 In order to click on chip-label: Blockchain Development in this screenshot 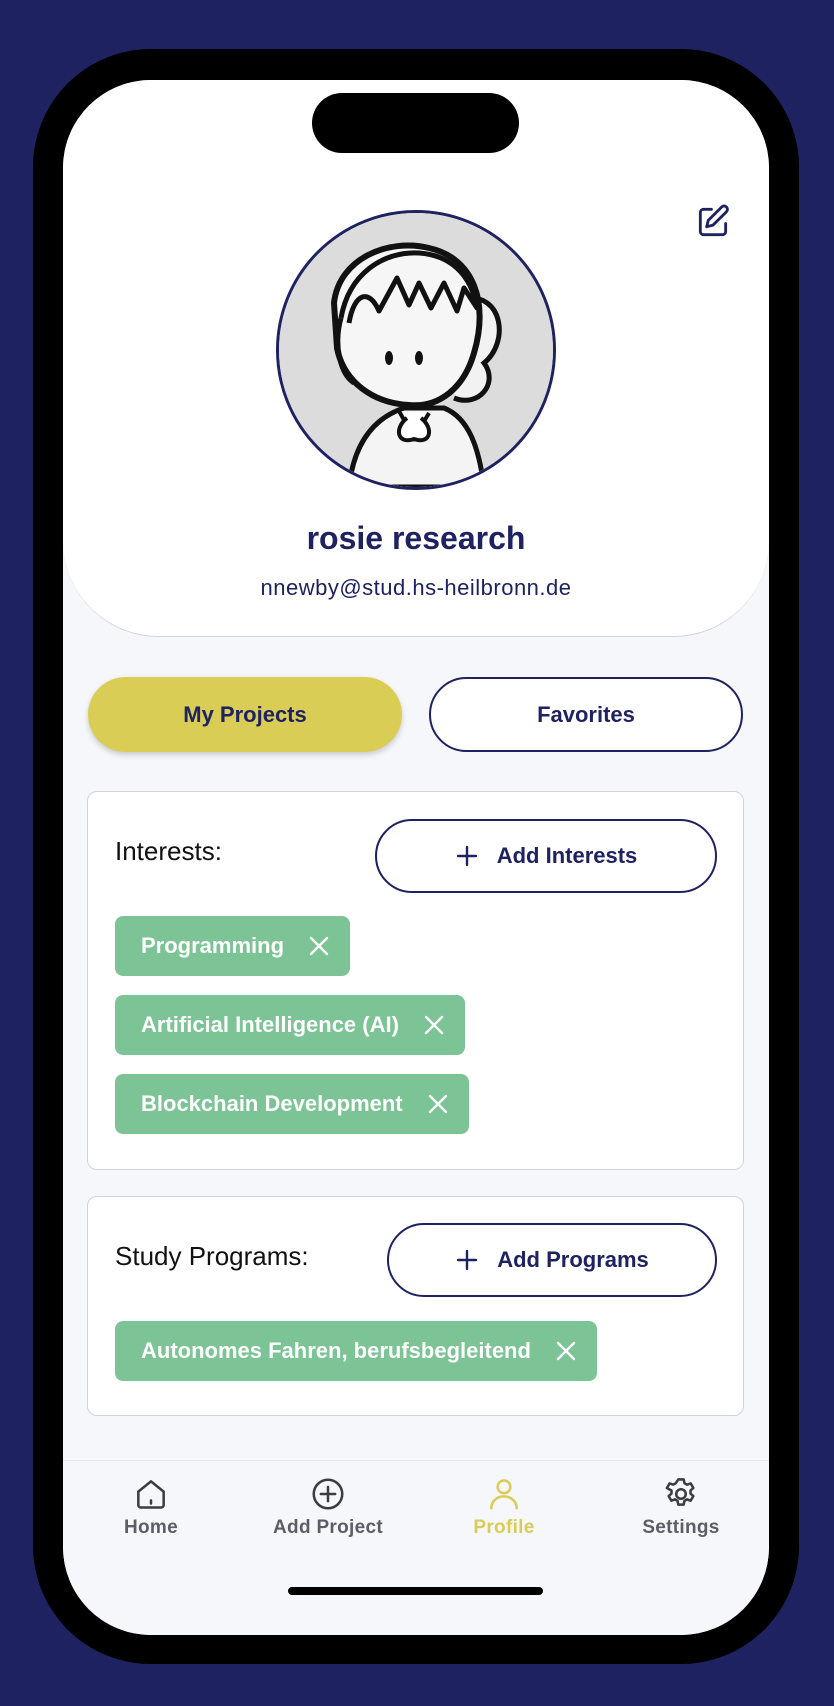, I will do `click(272, 1103)`.